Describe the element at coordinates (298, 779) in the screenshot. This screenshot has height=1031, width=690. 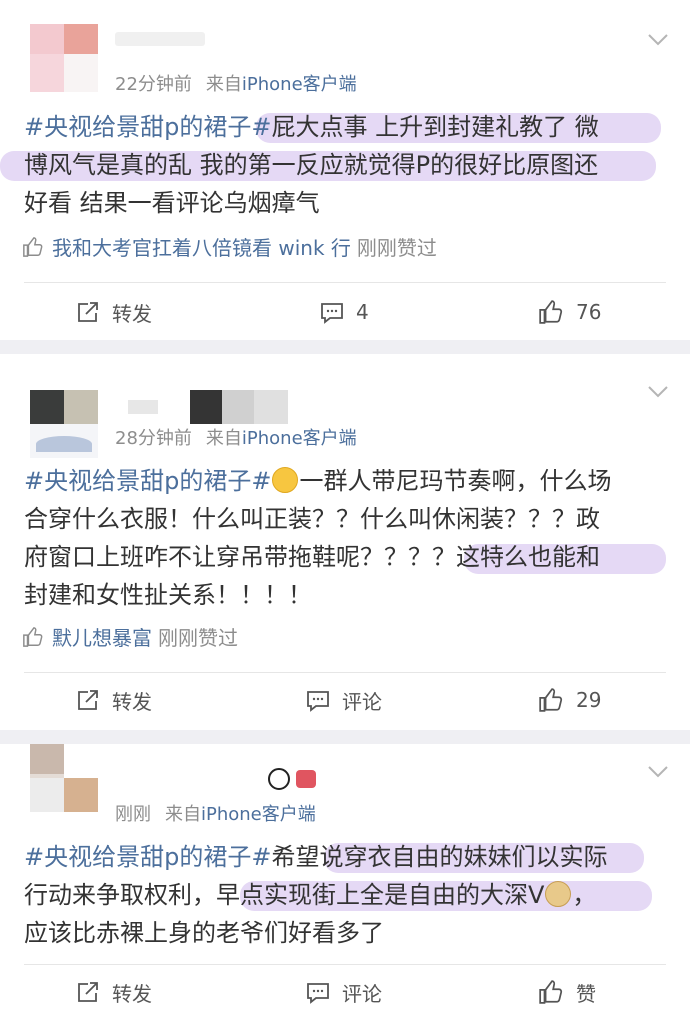
I see `panda-badge-icon` at that location.